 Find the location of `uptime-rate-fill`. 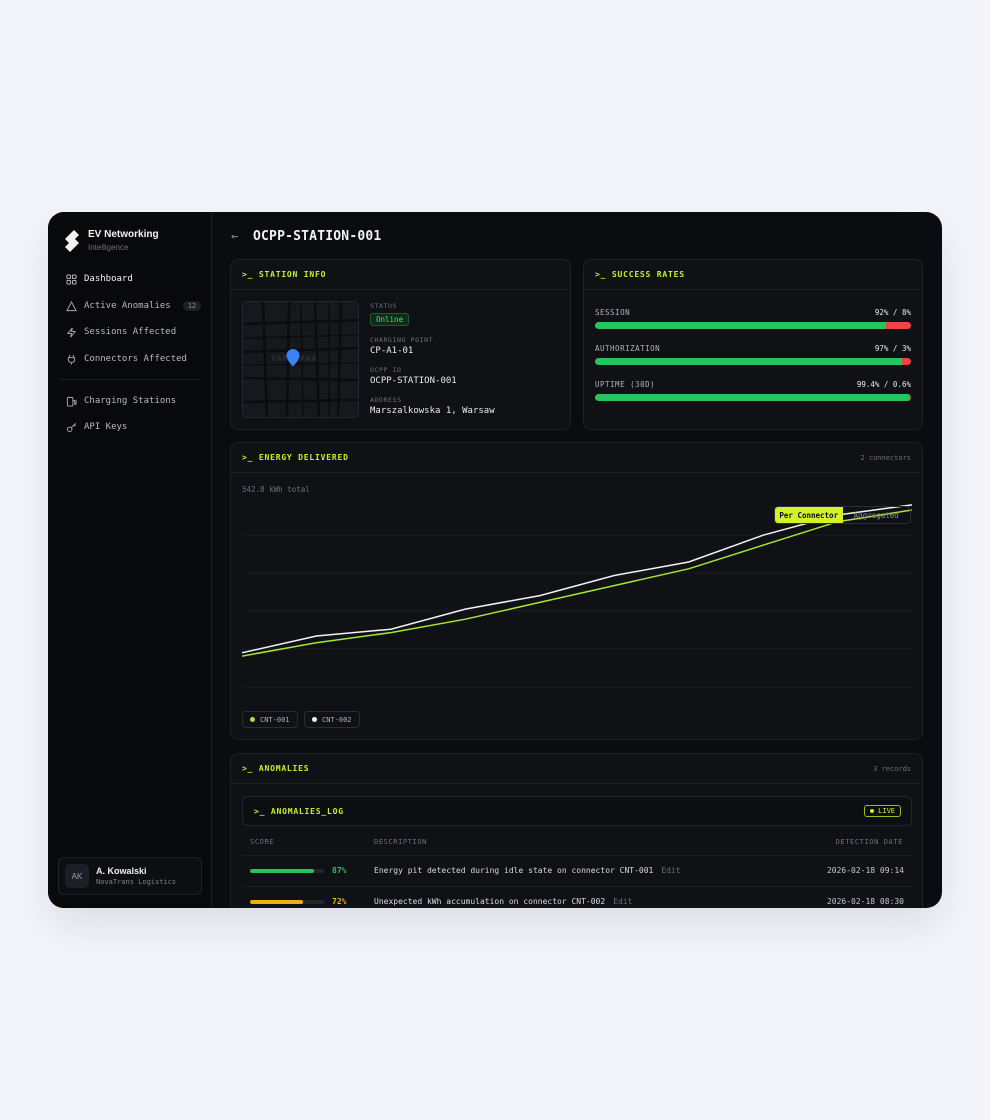

uptime-rate-fill is located at coordinates (752, 397).